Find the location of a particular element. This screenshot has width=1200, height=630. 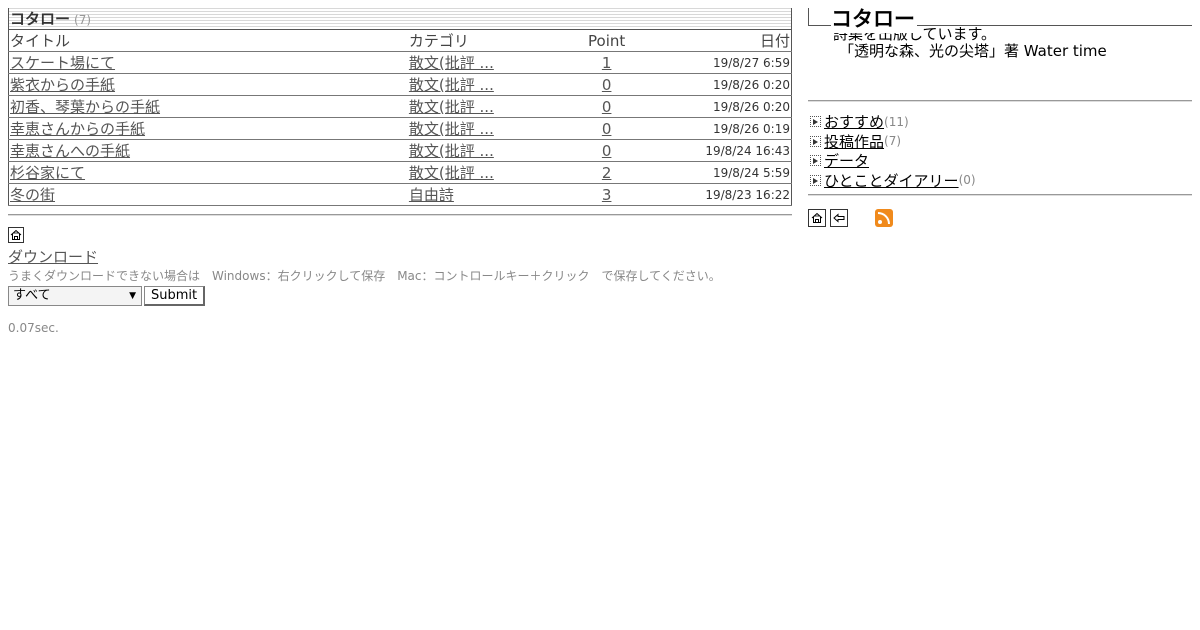

chevron-down-icon: ▼ is located at coordinates (132, 296).